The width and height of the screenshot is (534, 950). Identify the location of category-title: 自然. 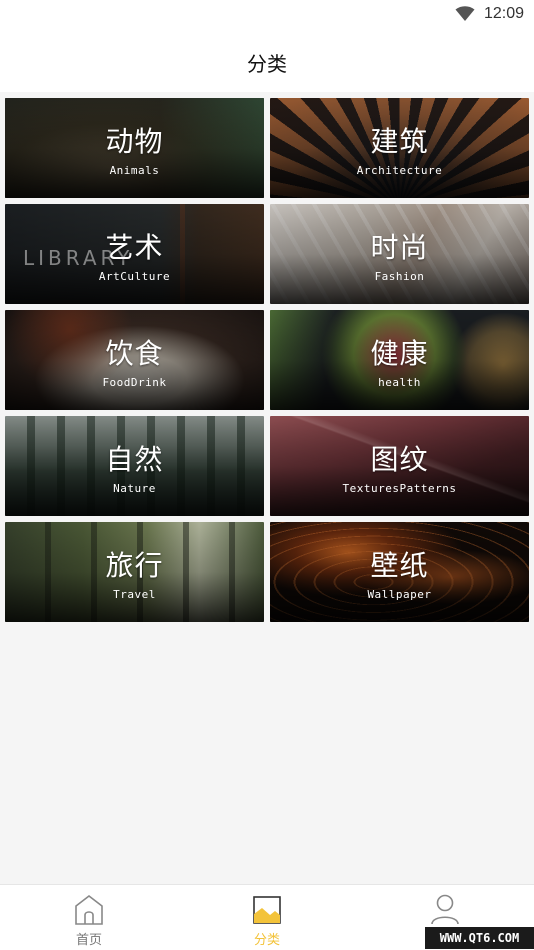
(134, 459).